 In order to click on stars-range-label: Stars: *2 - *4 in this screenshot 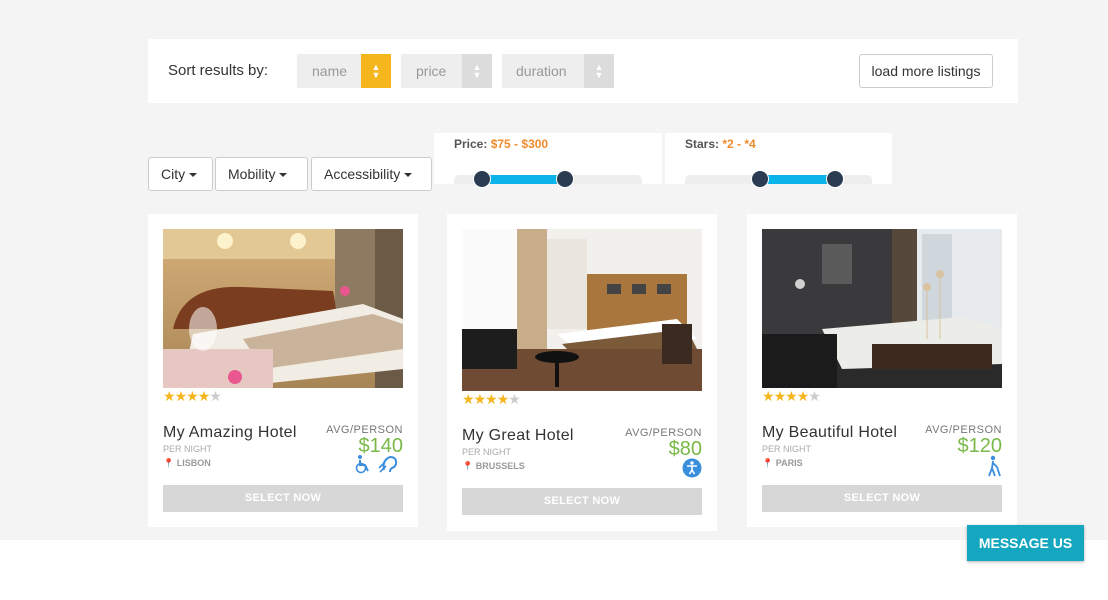, I will do `click(720, 144)`.